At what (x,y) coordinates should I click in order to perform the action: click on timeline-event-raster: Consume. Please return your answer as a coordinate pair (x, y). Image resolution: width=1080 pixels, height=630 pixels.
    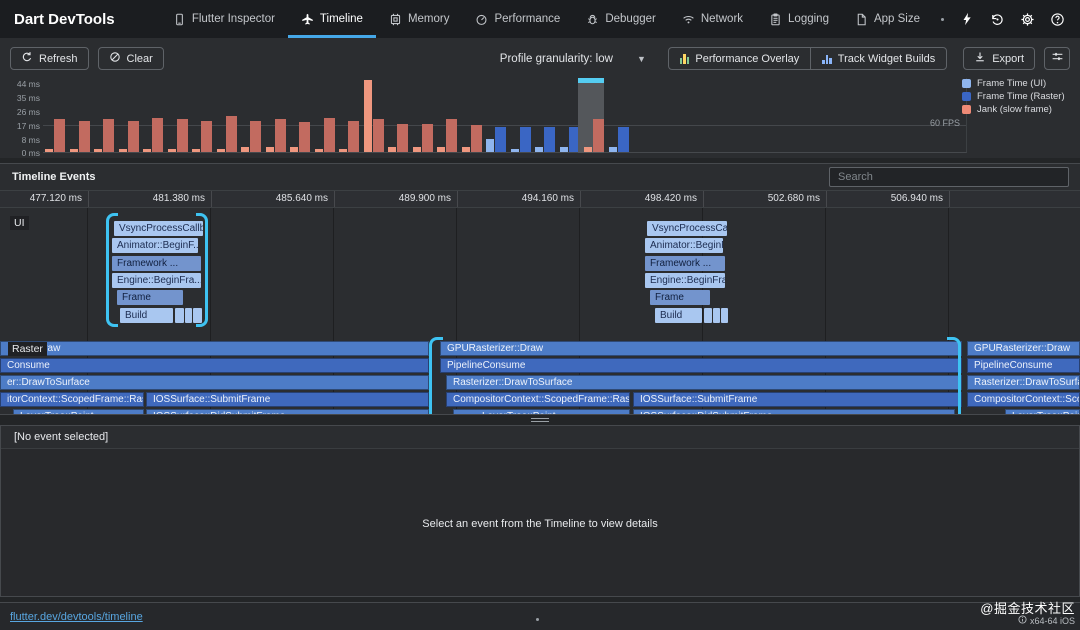
    Looking at the image, I should click on (214, 365).